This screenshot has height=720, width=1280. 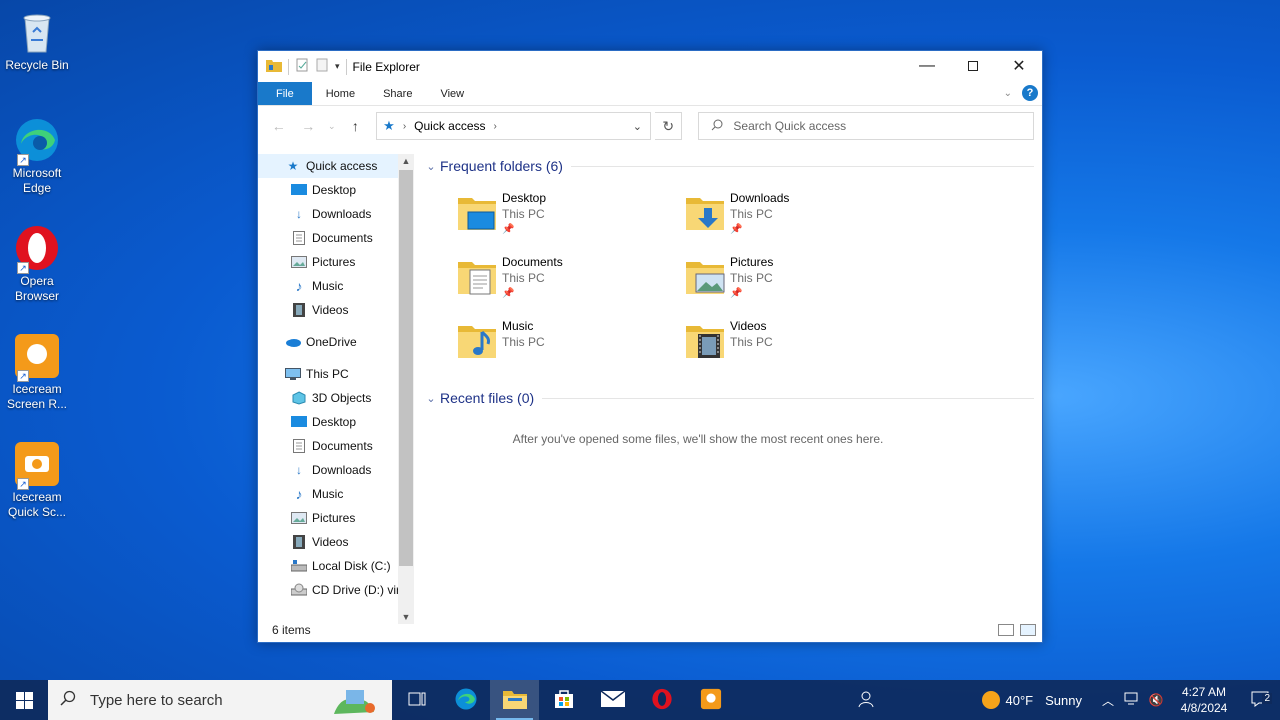 I want to click on taskbar-edge, so click(x=465, y=700).